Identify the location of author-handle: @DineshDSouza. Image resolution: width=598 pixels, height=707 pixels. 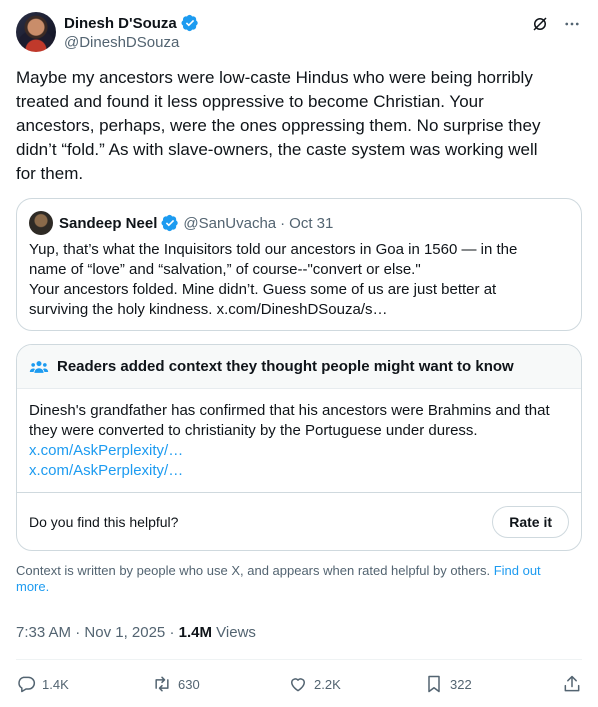
(121, 42).